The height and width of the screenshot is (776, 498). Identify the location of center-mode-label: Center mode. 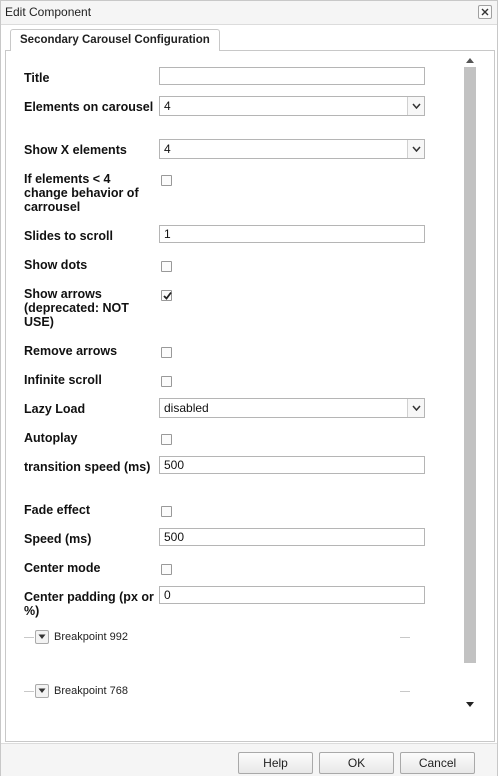
(62, 568).